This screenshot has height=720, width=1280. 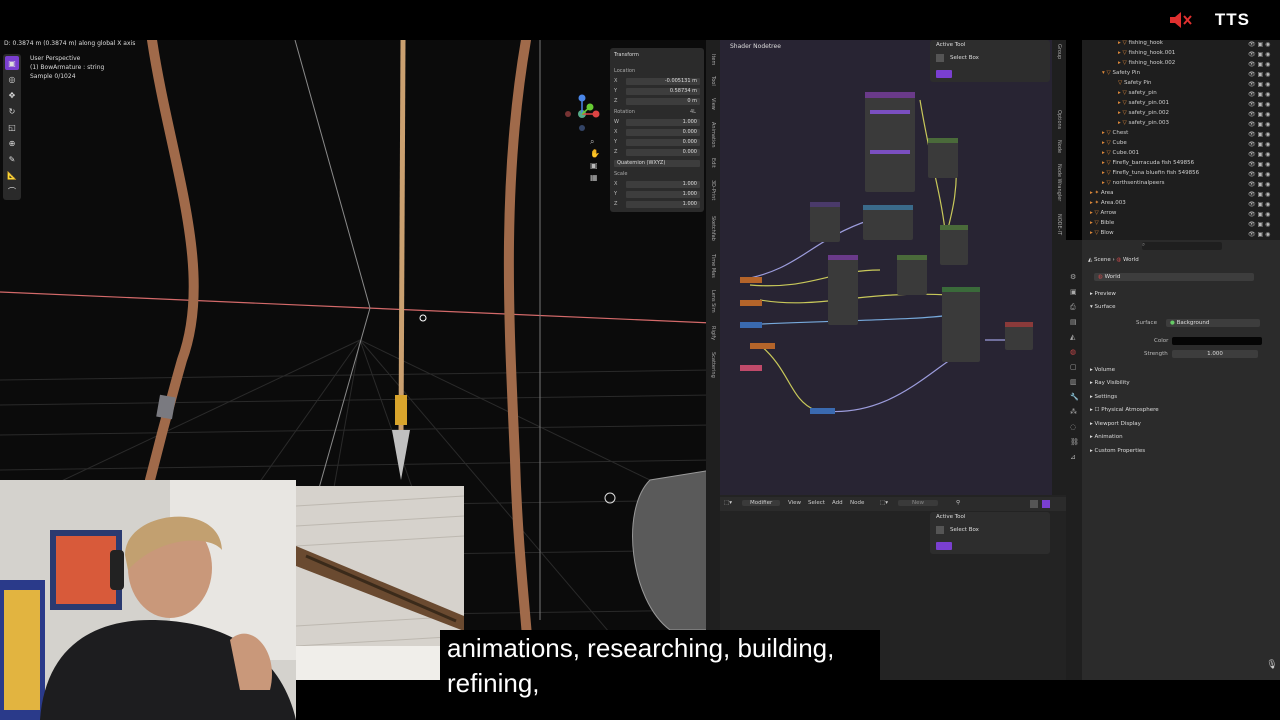 I want to click on color-swatch, so click(x=1217, y=341).